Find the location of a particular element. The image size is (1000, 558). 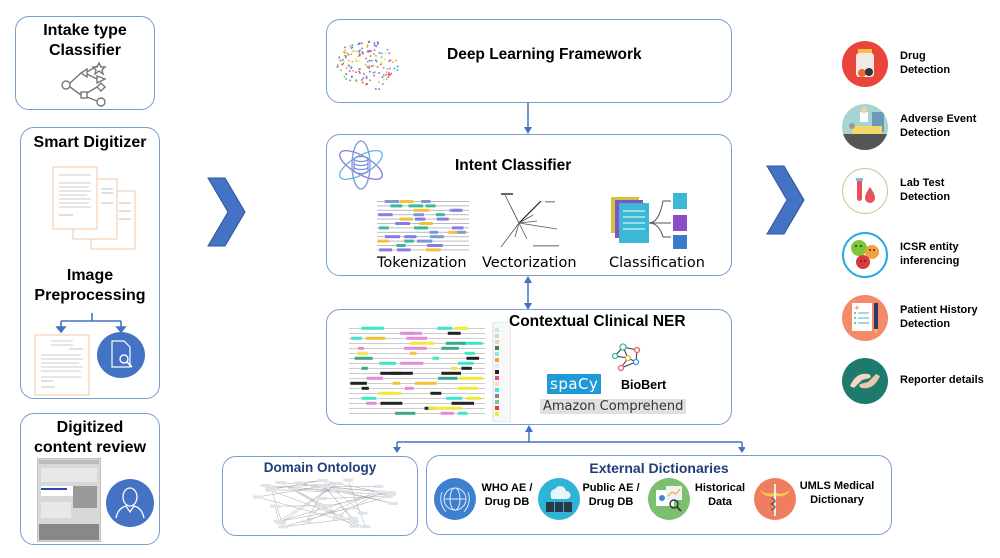

who-line1: WHO AE / is located at coordinates (507, 488).